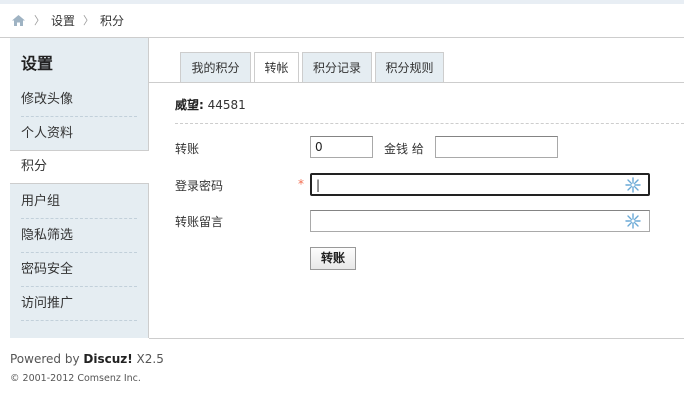 This screenshot has width=684, height=397. I want to click on prestige-value: 44581, so click(226, 105).